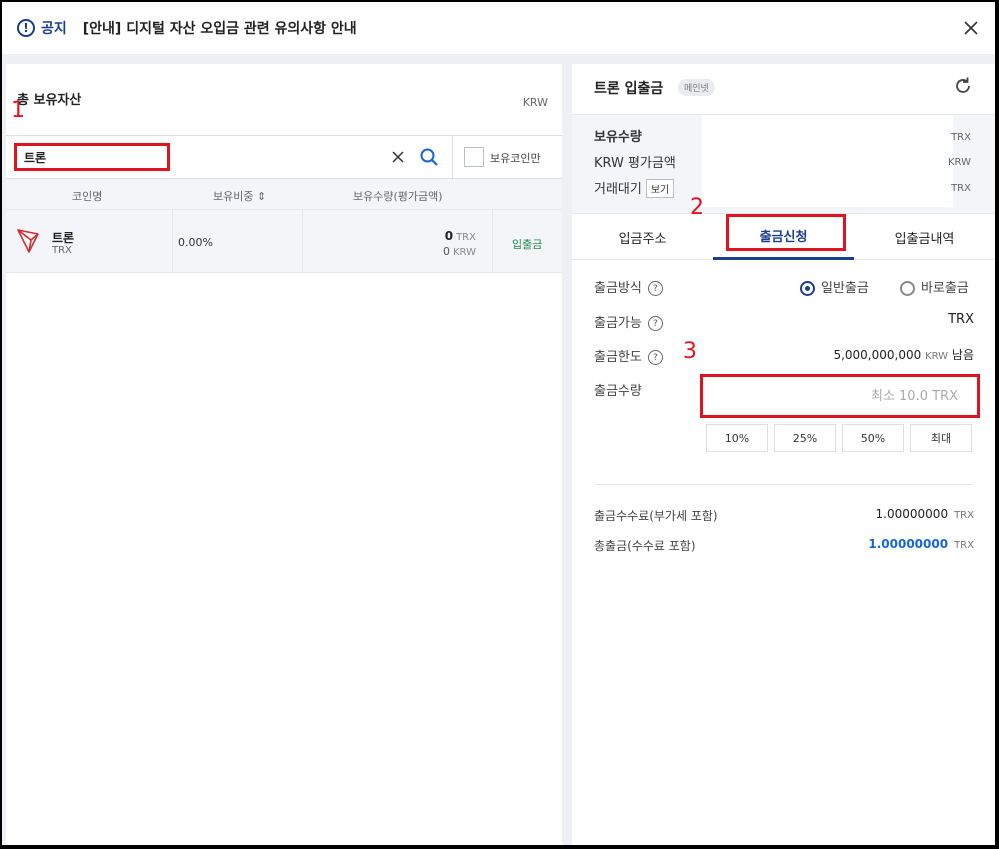 The width and height of the screenshot is (999, 849). What do you see at coordinates (618, 391) in the screenshot?
I see `quantity-label: 출금수량` at bounding box center [618, 391].